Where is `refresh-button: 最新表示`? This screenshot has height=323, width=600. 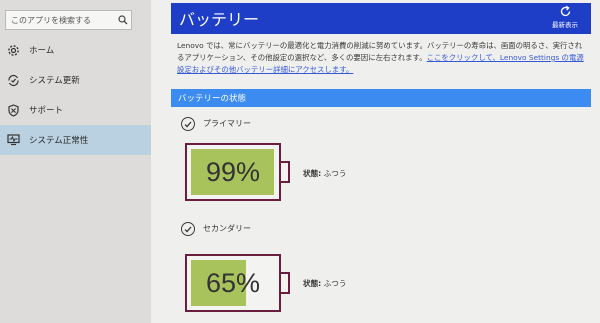 refresh-button: 最新表示 is located at coordinates (565, 17).